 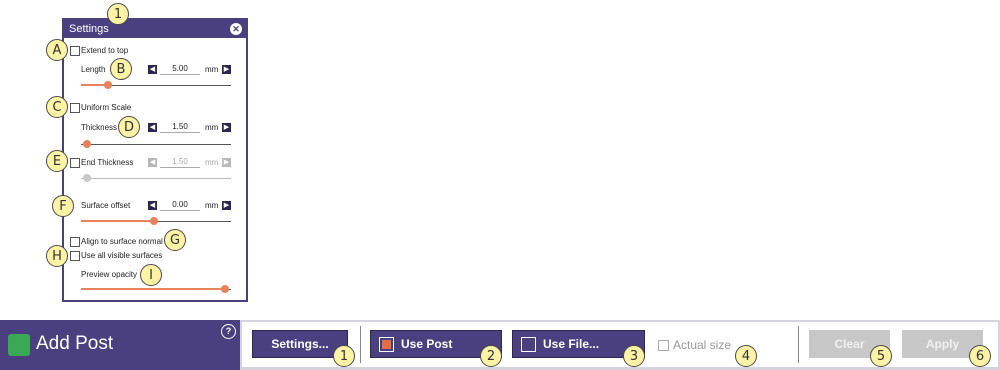 I want to click on toolbar-title: Add Post, so click(x=75, y=343).